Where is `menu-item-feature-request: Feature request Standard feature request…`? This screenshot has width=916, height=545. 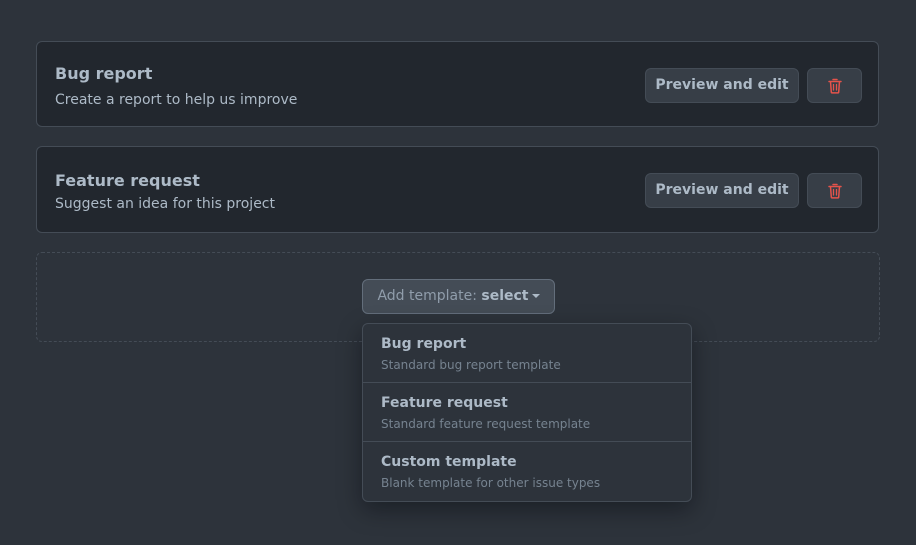
menu-item-feature-request: Feature request Standard feature request… is located at coordinates (527, 412).